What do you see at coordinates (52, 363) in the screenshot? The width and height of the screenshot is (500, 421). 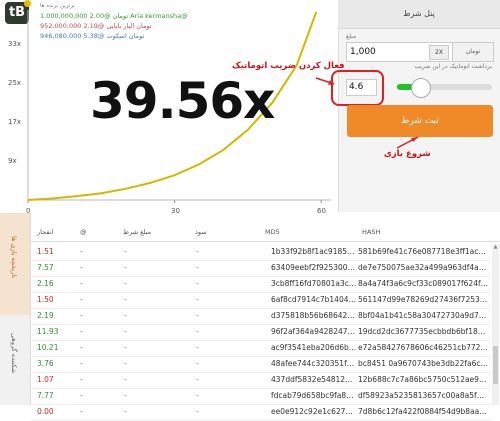 I see `cell-crash: 3.76` at bounding box center [52, 363].